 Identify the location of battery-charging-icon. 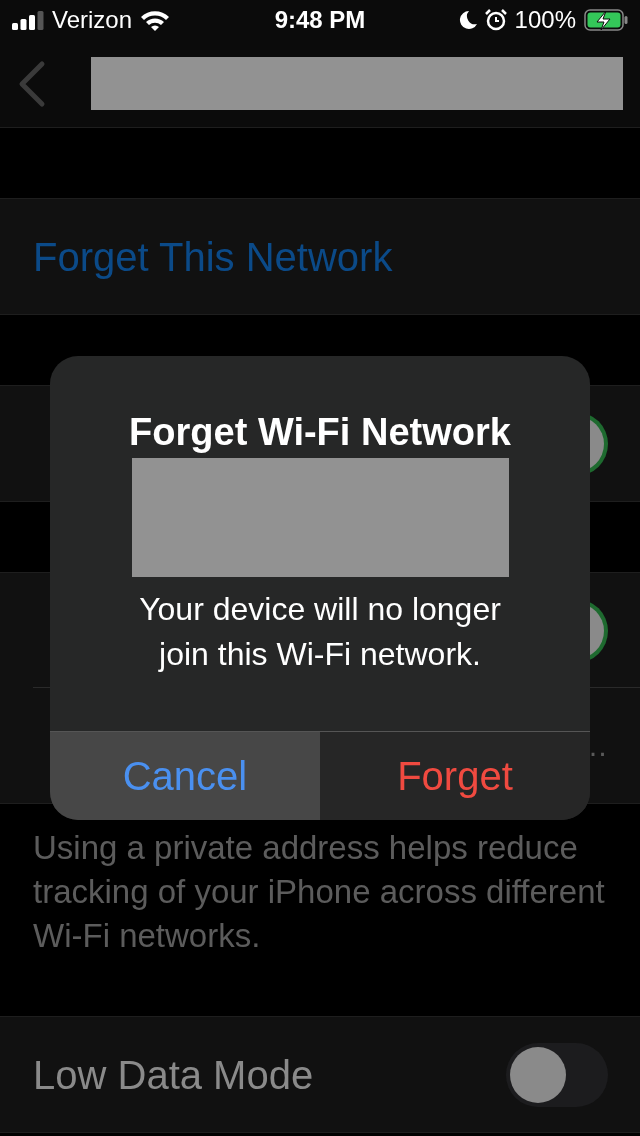
(606, 20).